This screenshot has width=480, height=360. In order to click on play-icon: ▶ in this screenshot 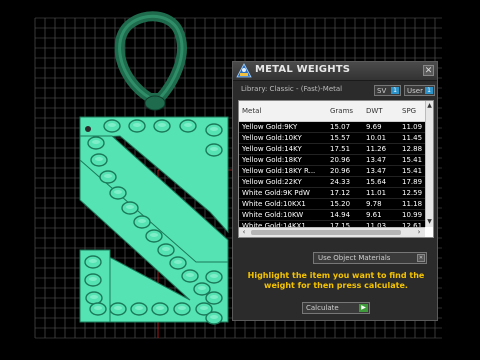, I will do `click(363, 308)`.